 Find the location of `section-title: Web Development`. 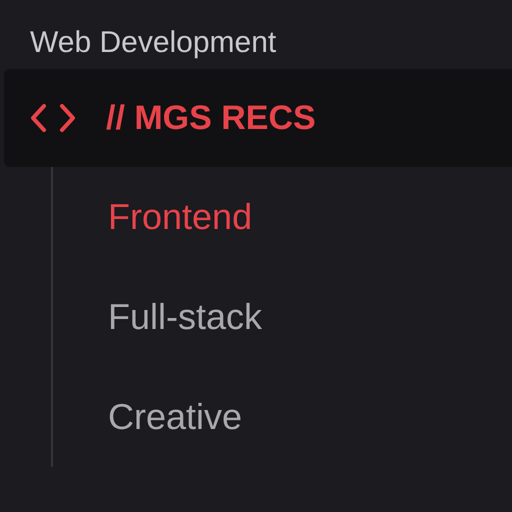

section-title: Web Development is located at coordinates (153, 43).